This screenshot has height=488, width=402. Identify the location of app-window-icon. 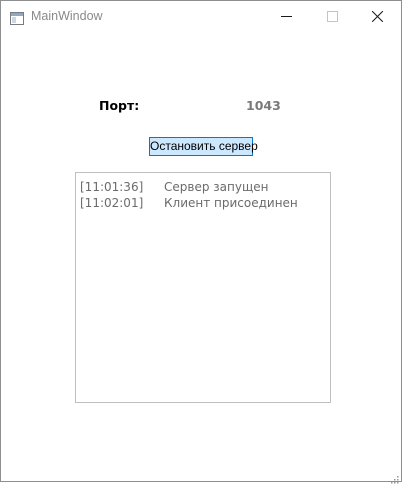
(17, 17).